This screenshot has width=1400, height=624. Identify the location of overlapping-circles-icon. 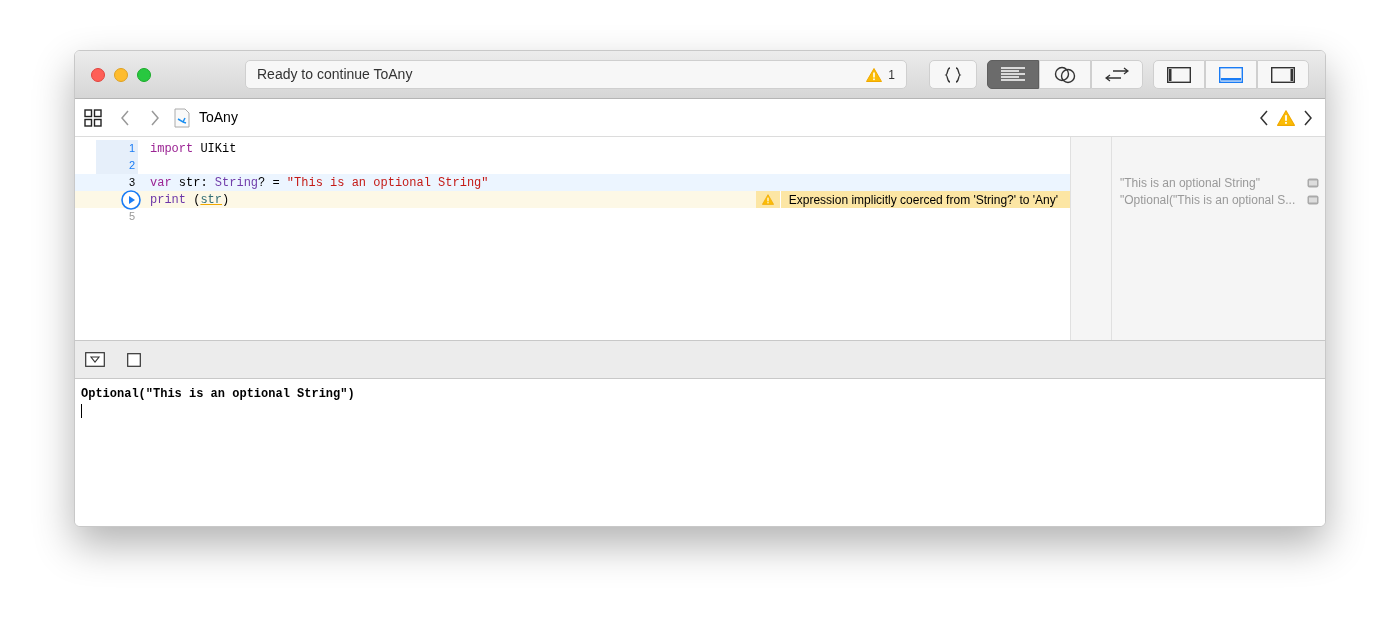
(1065, 74).